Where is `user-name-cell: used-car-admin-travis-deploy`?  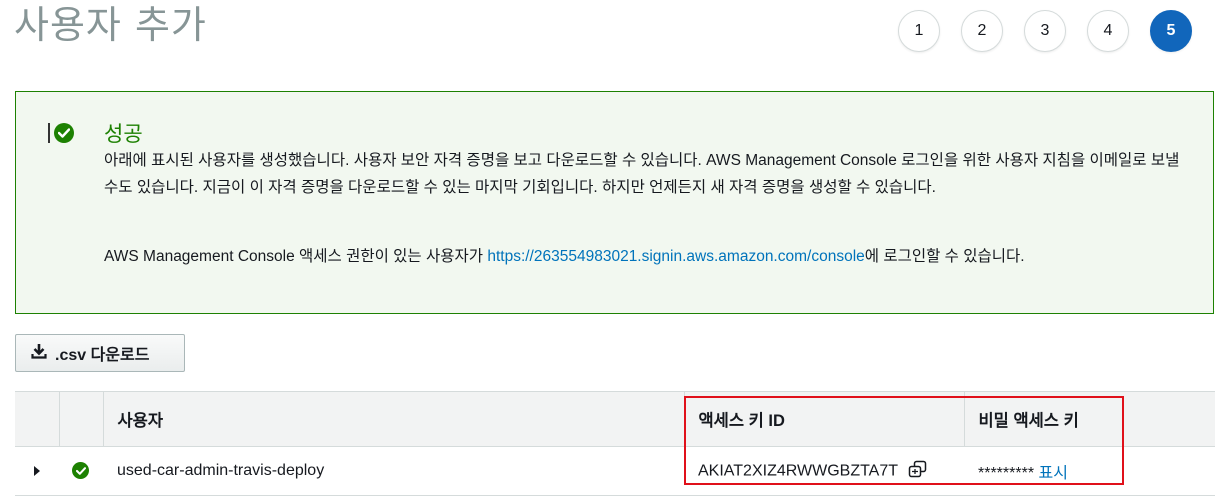
user-name-cell: used-car-admin-travis-deploy is located at coordinates (393, 471).